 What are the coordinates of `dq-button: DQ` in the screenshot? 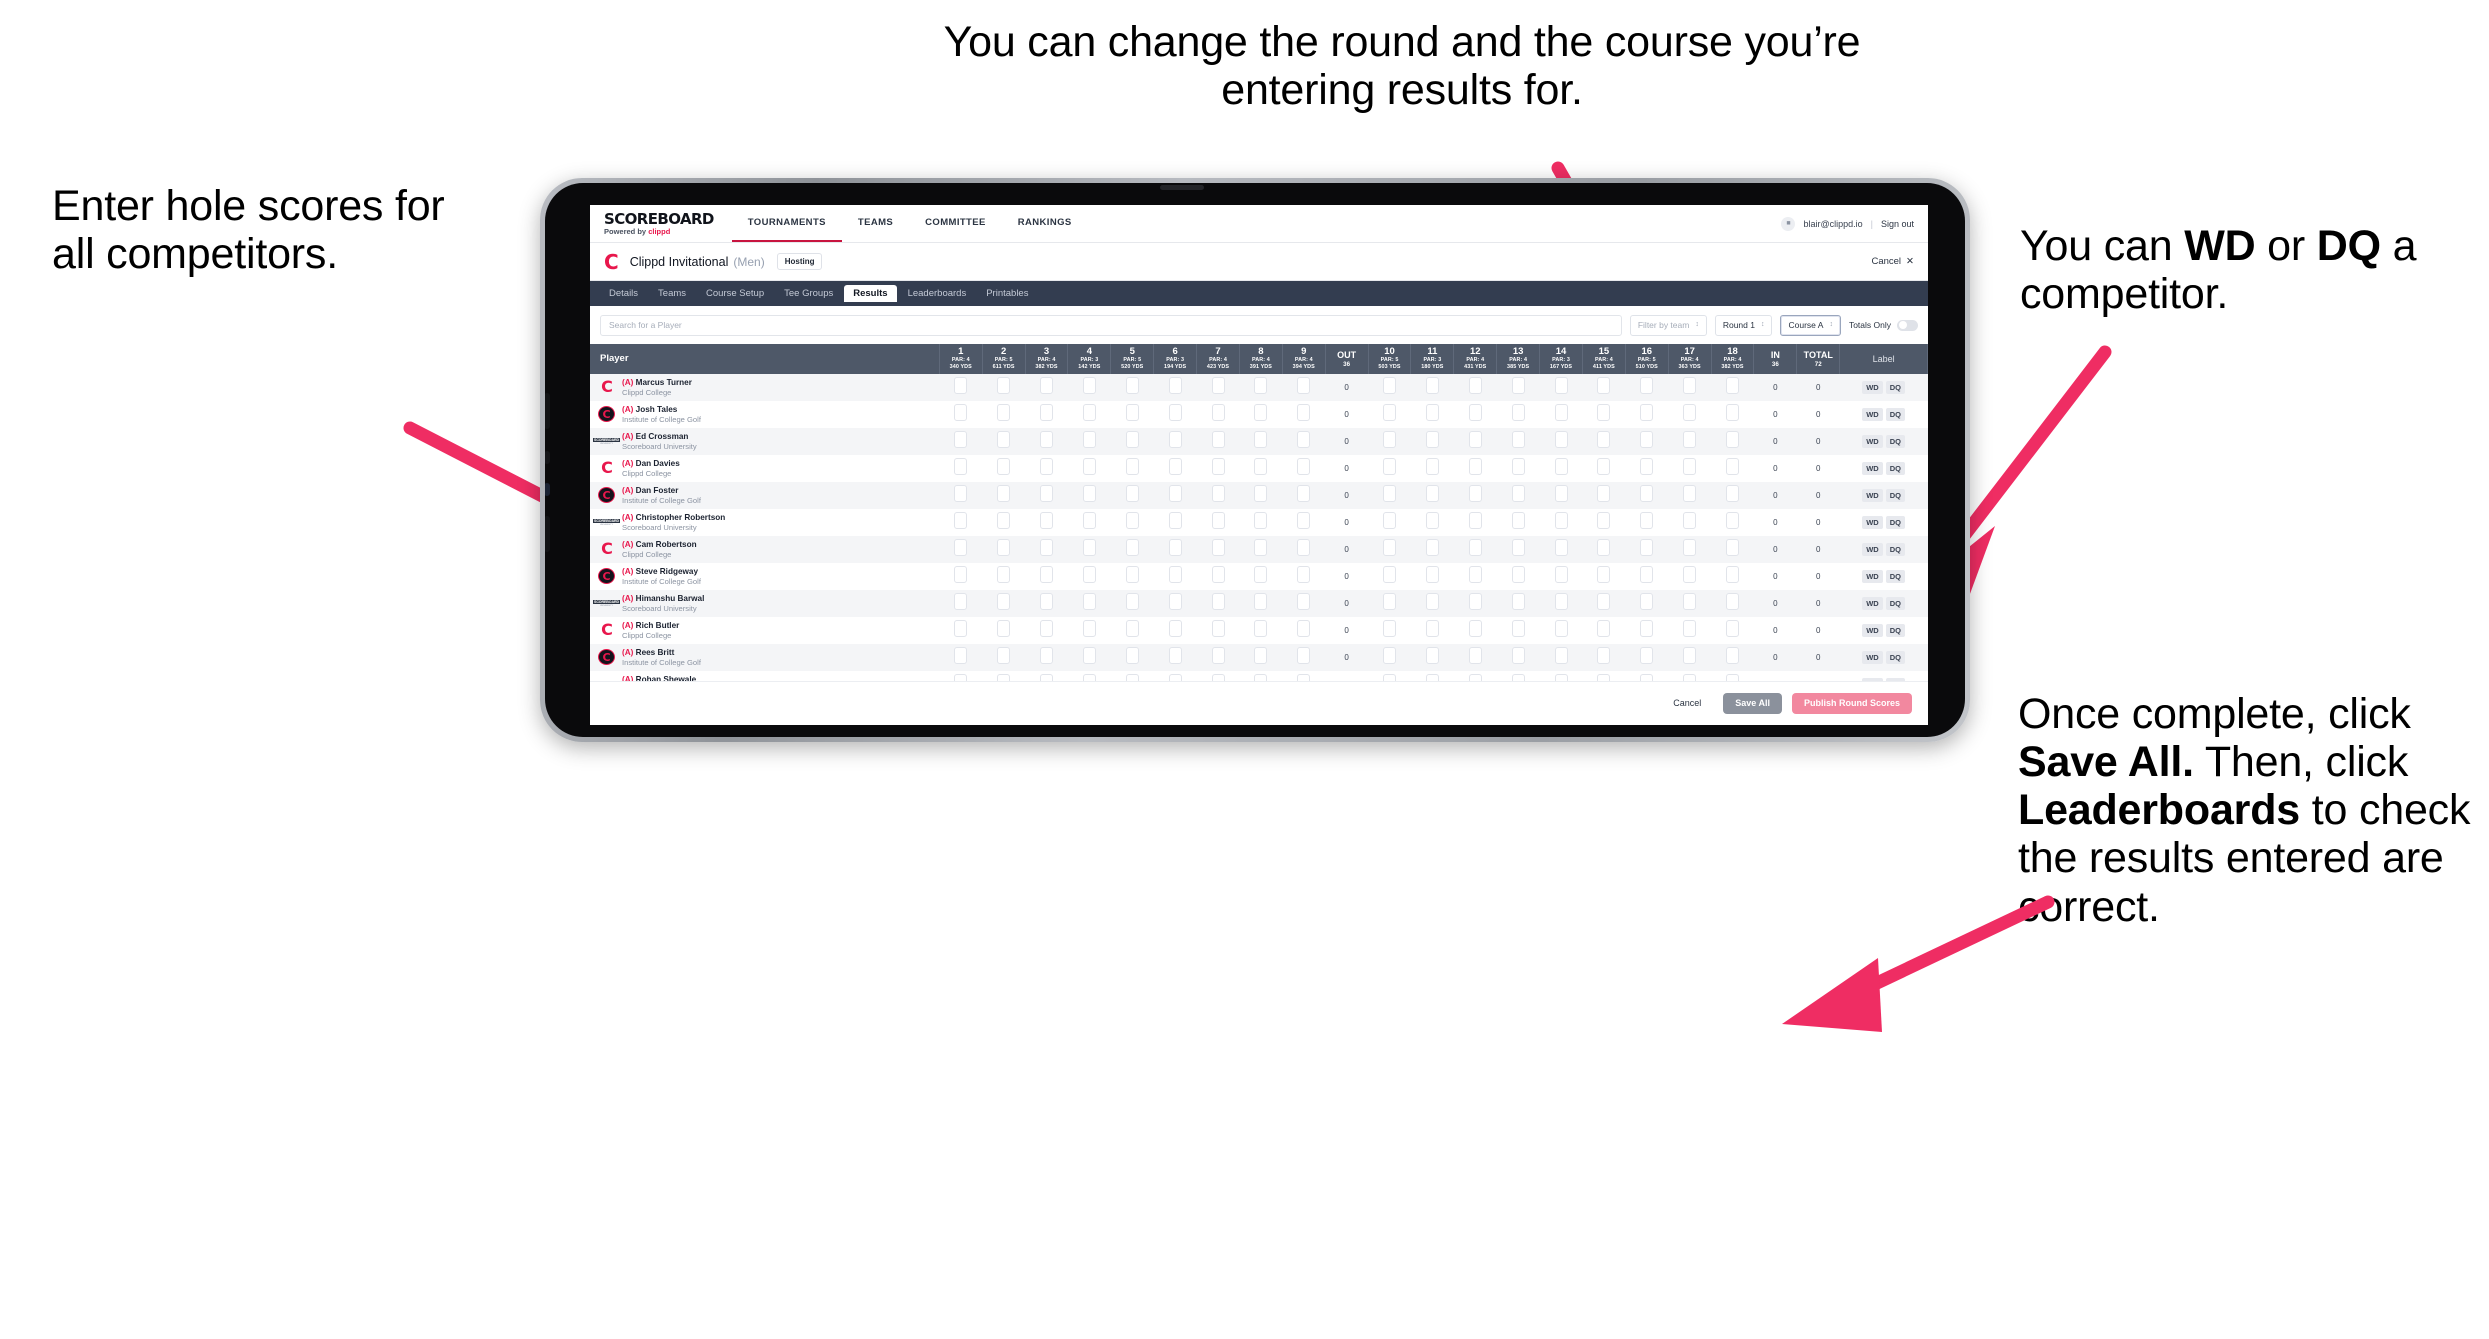 It's located at (1895, 387).